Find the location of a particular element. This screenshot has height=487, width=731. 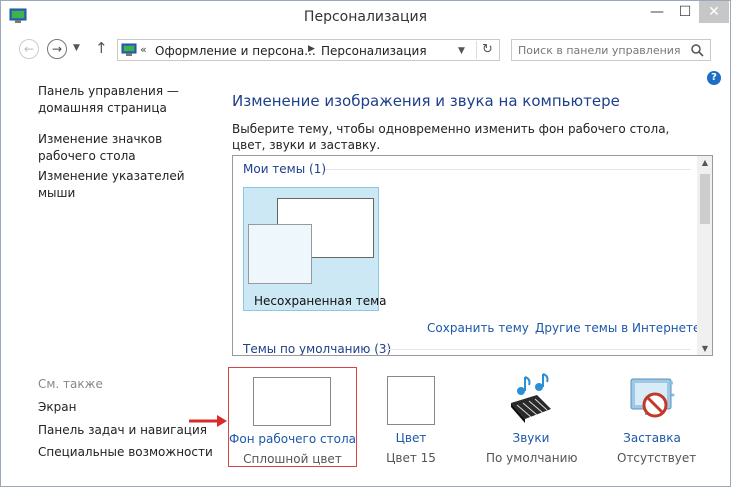

forward-button: → is located at coordinates (57, 49).